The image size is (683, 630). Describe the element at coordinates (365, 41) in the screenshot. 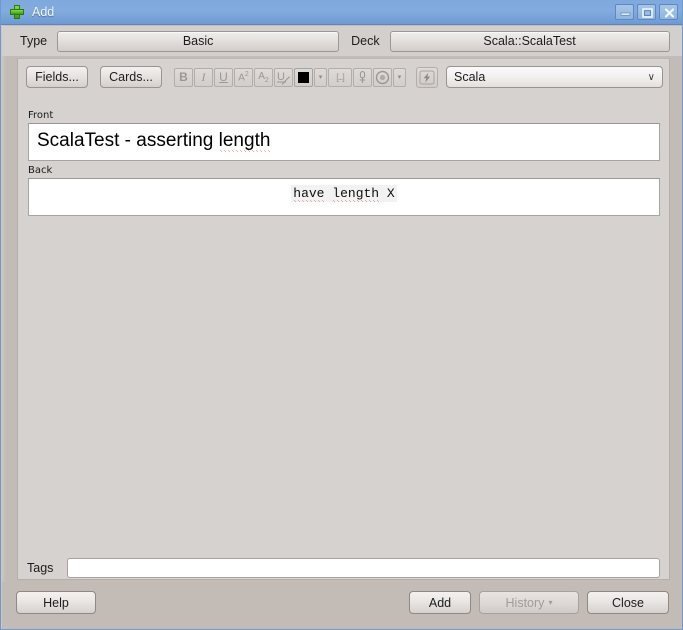

I see `deck-label: Deck` at that location.